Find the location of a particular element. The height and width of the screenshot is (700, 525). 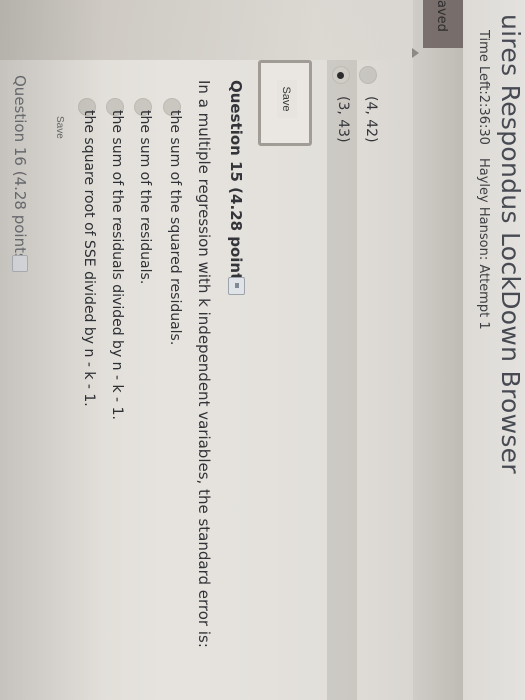

answer-label-1: the sum of the squared residuals. is located at coordinates (175, 228).